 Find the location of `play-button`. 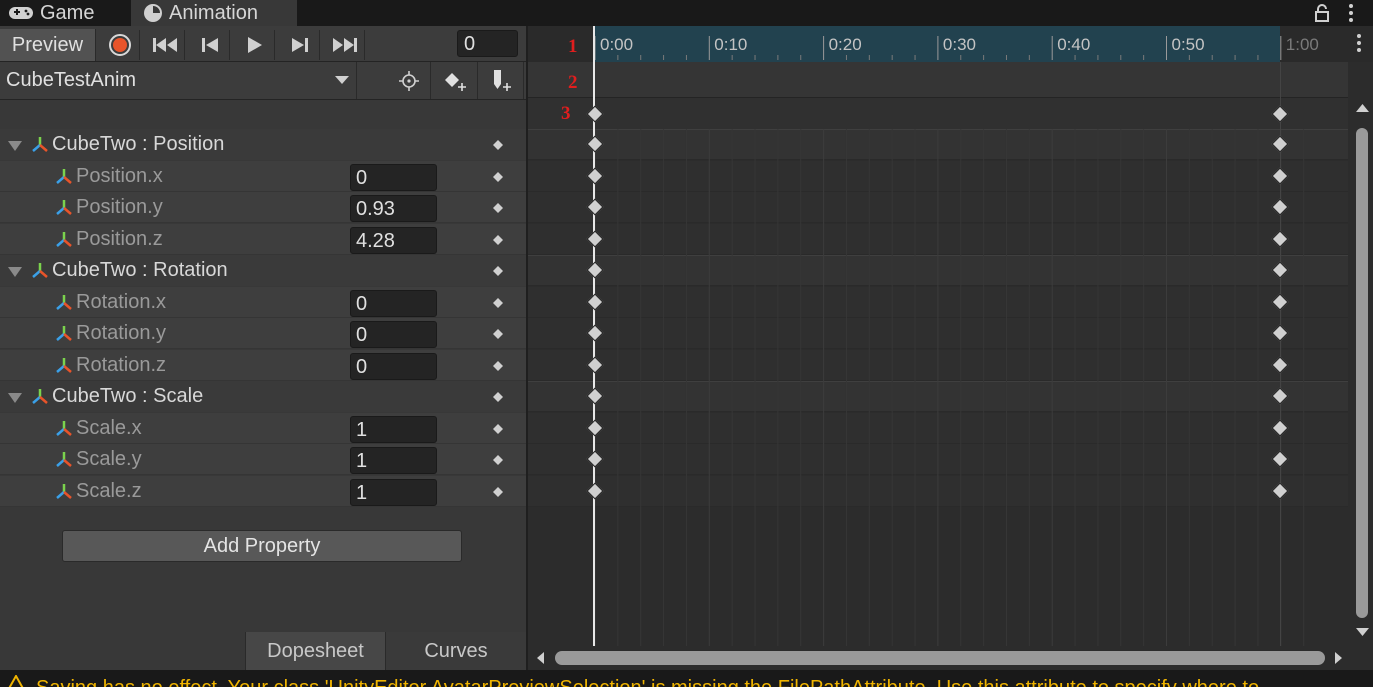

play-button is located at coordinates (255, 45).